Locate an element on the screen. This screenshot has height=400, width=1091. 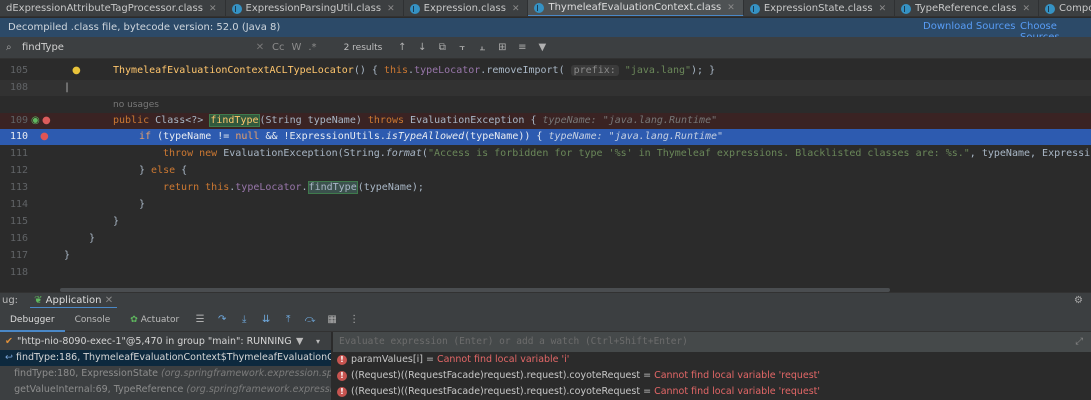
tab-actuator: ✿ Actuator is located at coordinates (154, 320).